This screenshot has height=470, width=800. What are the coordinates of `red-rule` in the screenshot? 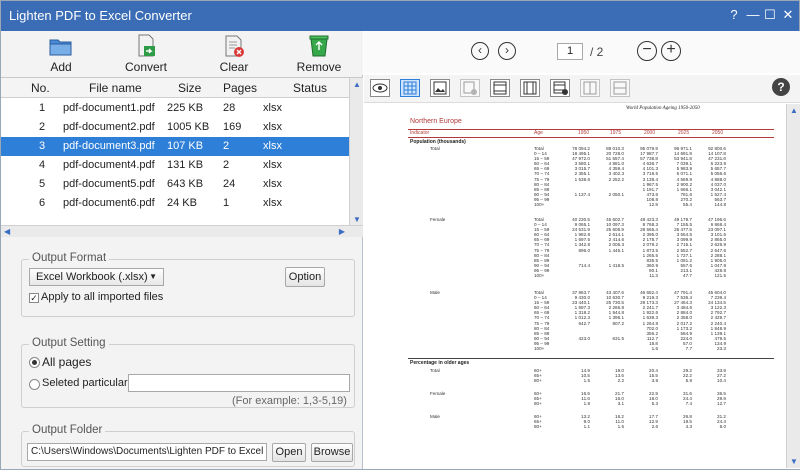 It's located at (591, 137).